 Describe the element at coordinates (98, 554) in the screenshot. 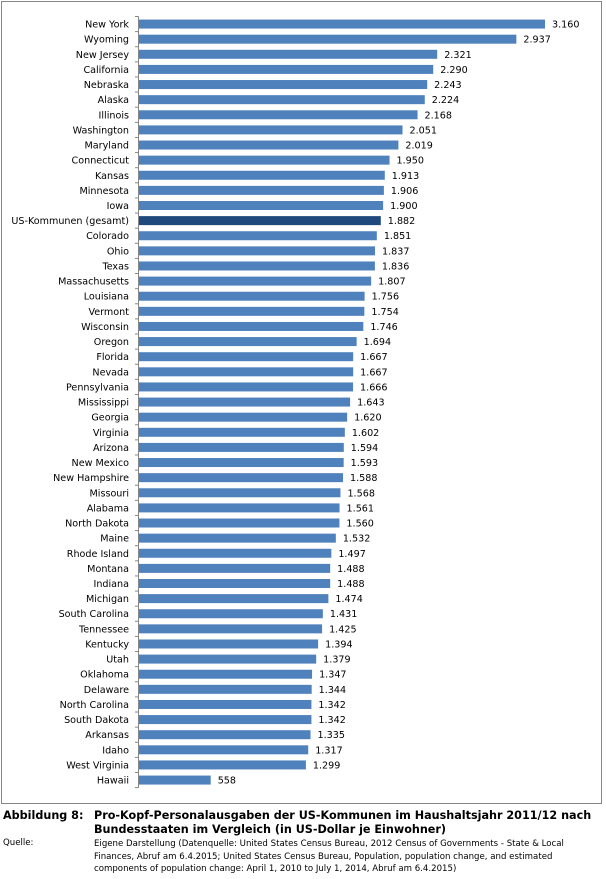

I see `category-label: Rhode Island` at that location.